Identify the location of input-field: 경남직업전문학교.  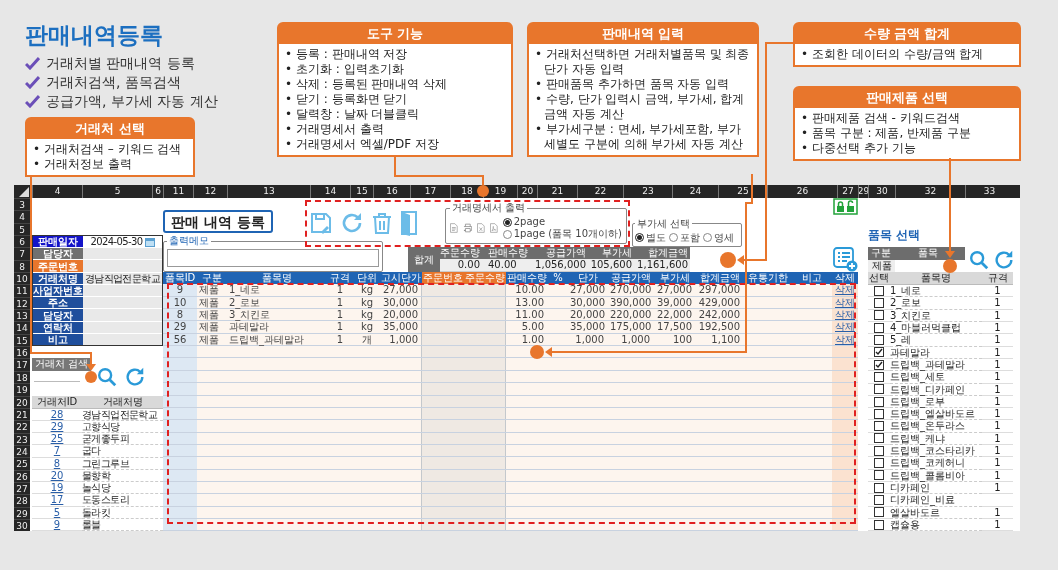
(122, 278).